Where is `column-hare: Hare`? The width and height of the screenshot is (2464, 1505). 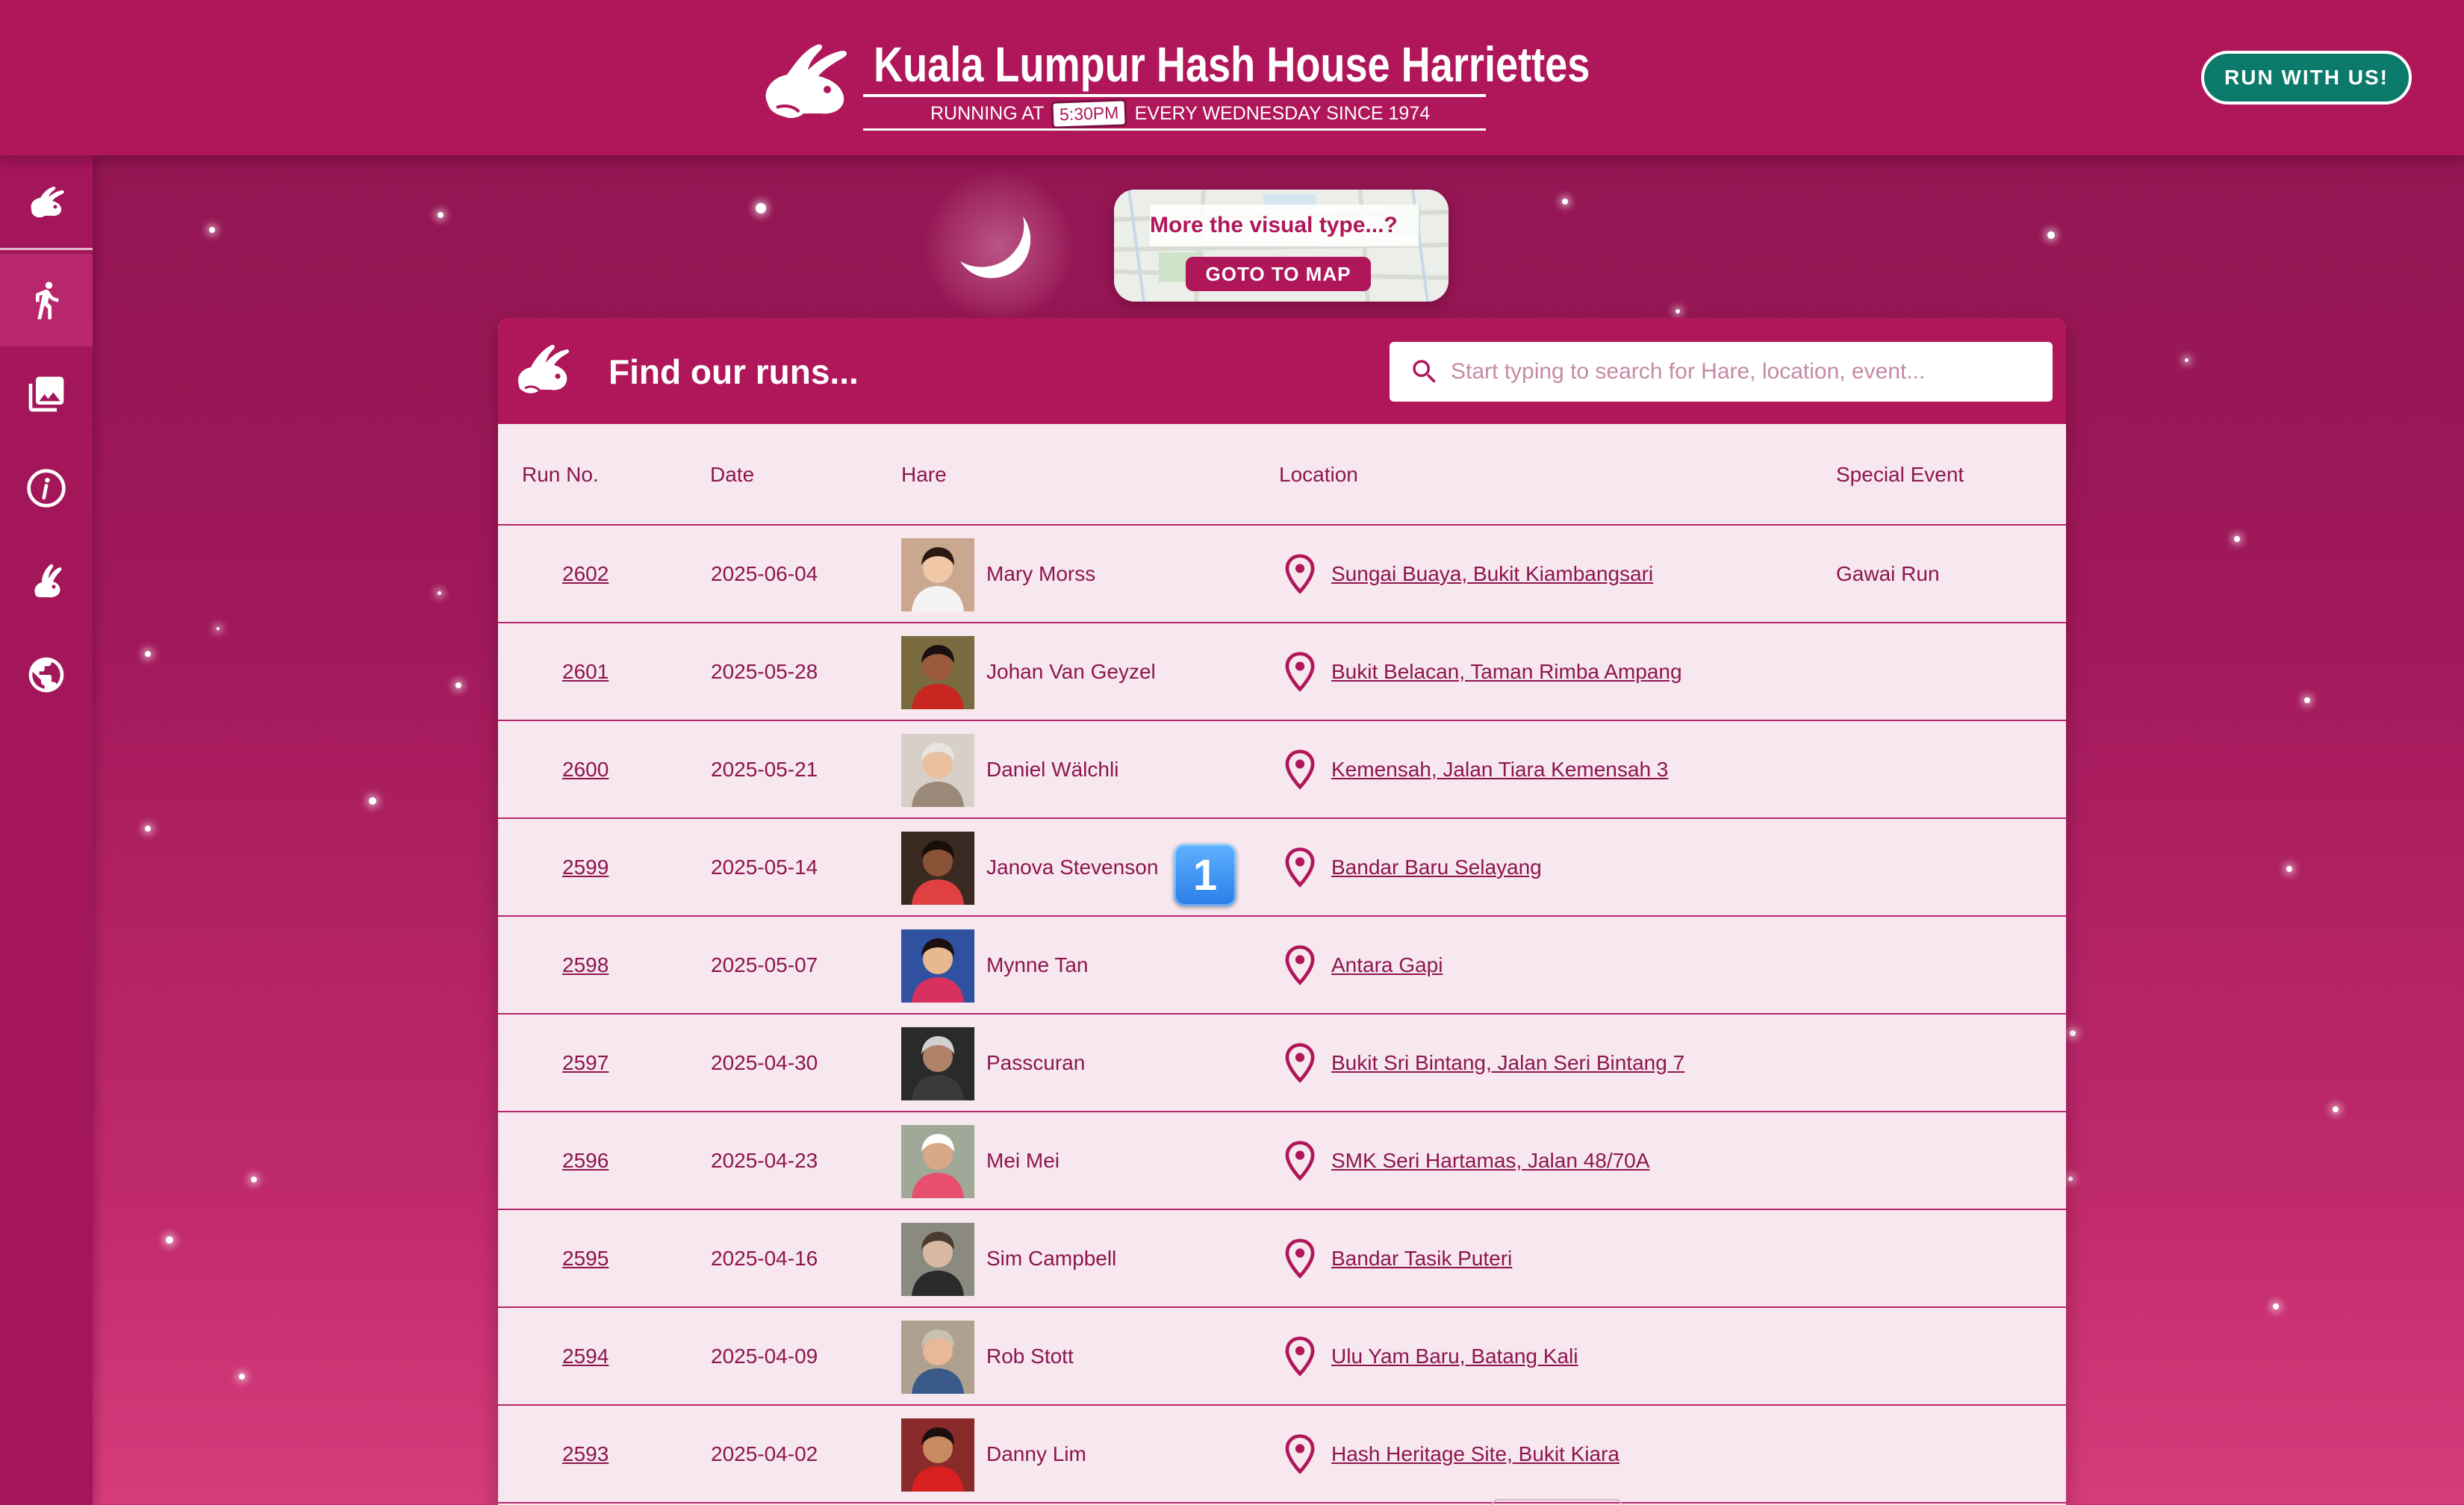
column-hare: Hare is located at coordinates (924, 475).